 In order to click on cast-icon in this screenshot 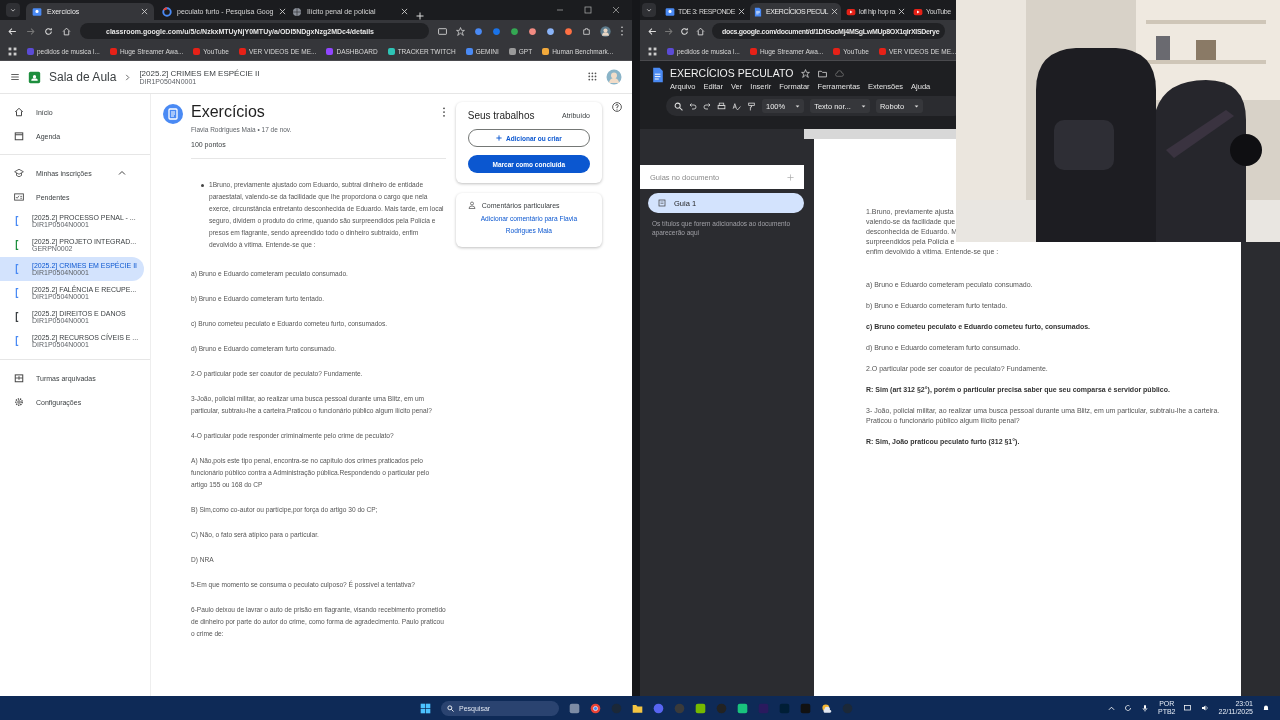, I will do `click(442, 31)`.